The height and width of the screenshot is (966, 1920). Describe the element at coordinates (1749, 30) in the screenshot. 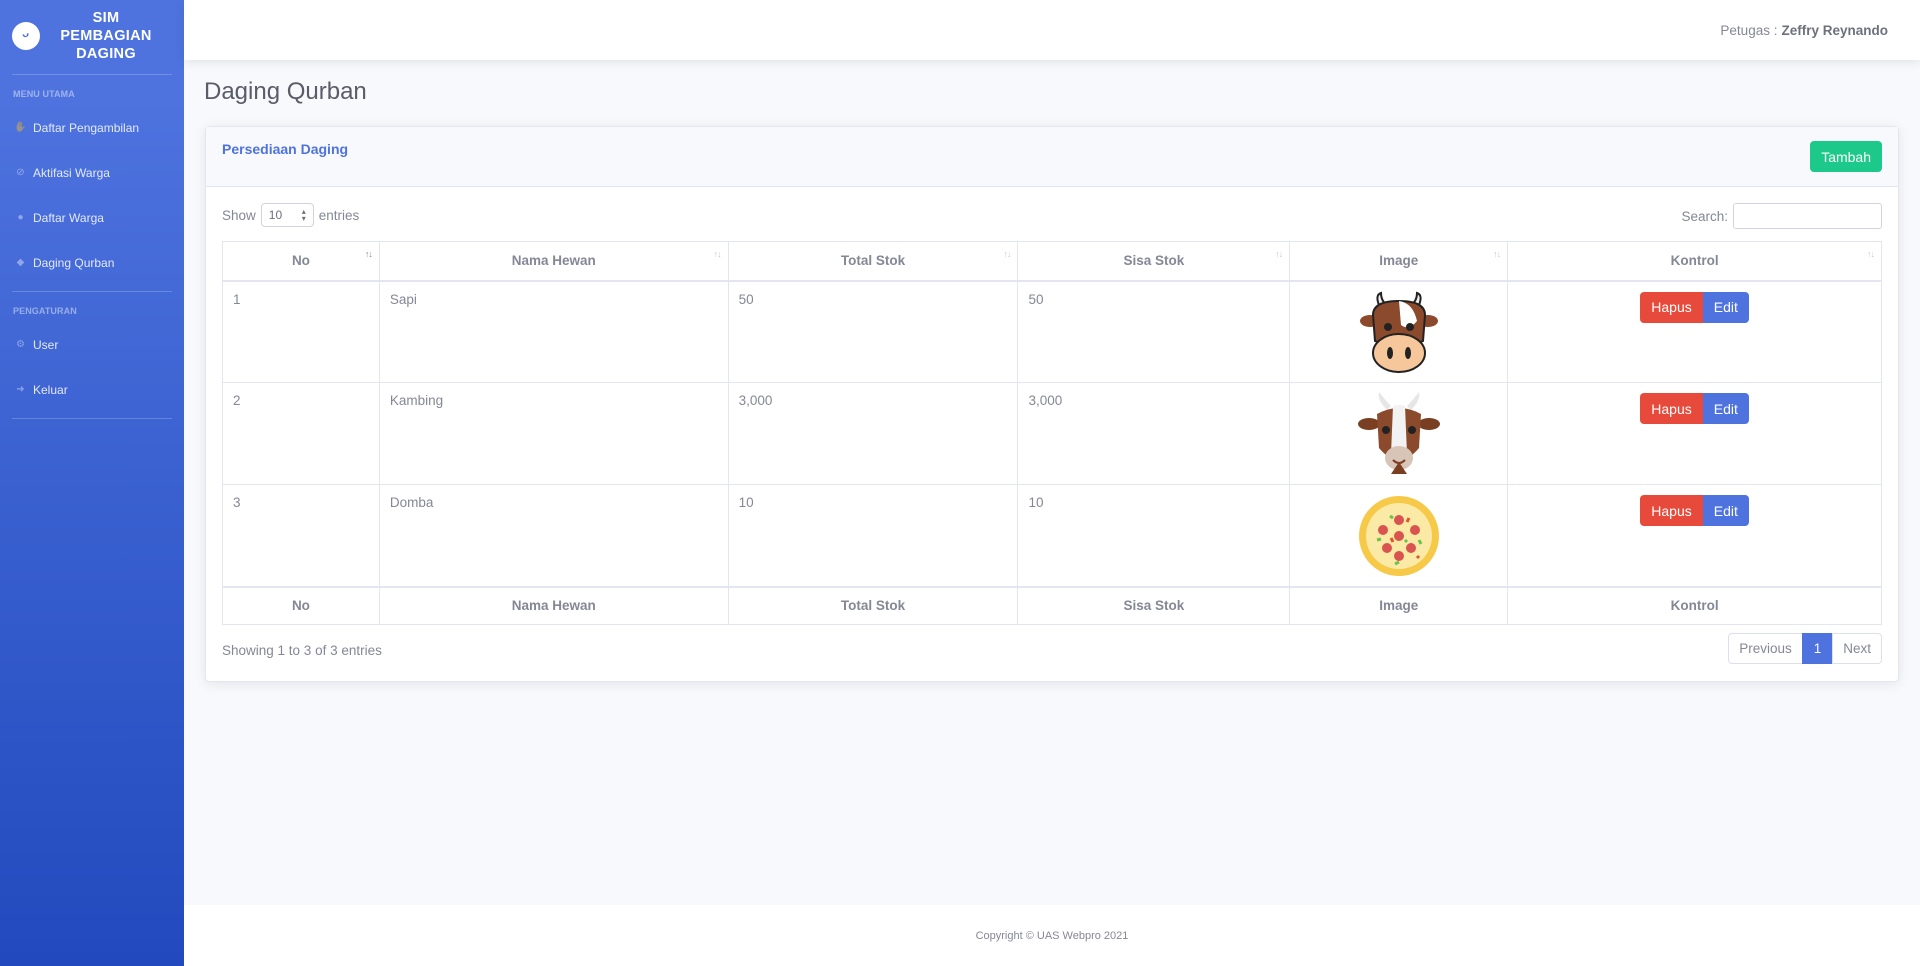

I see `officer-label: Petugas :` at that location.